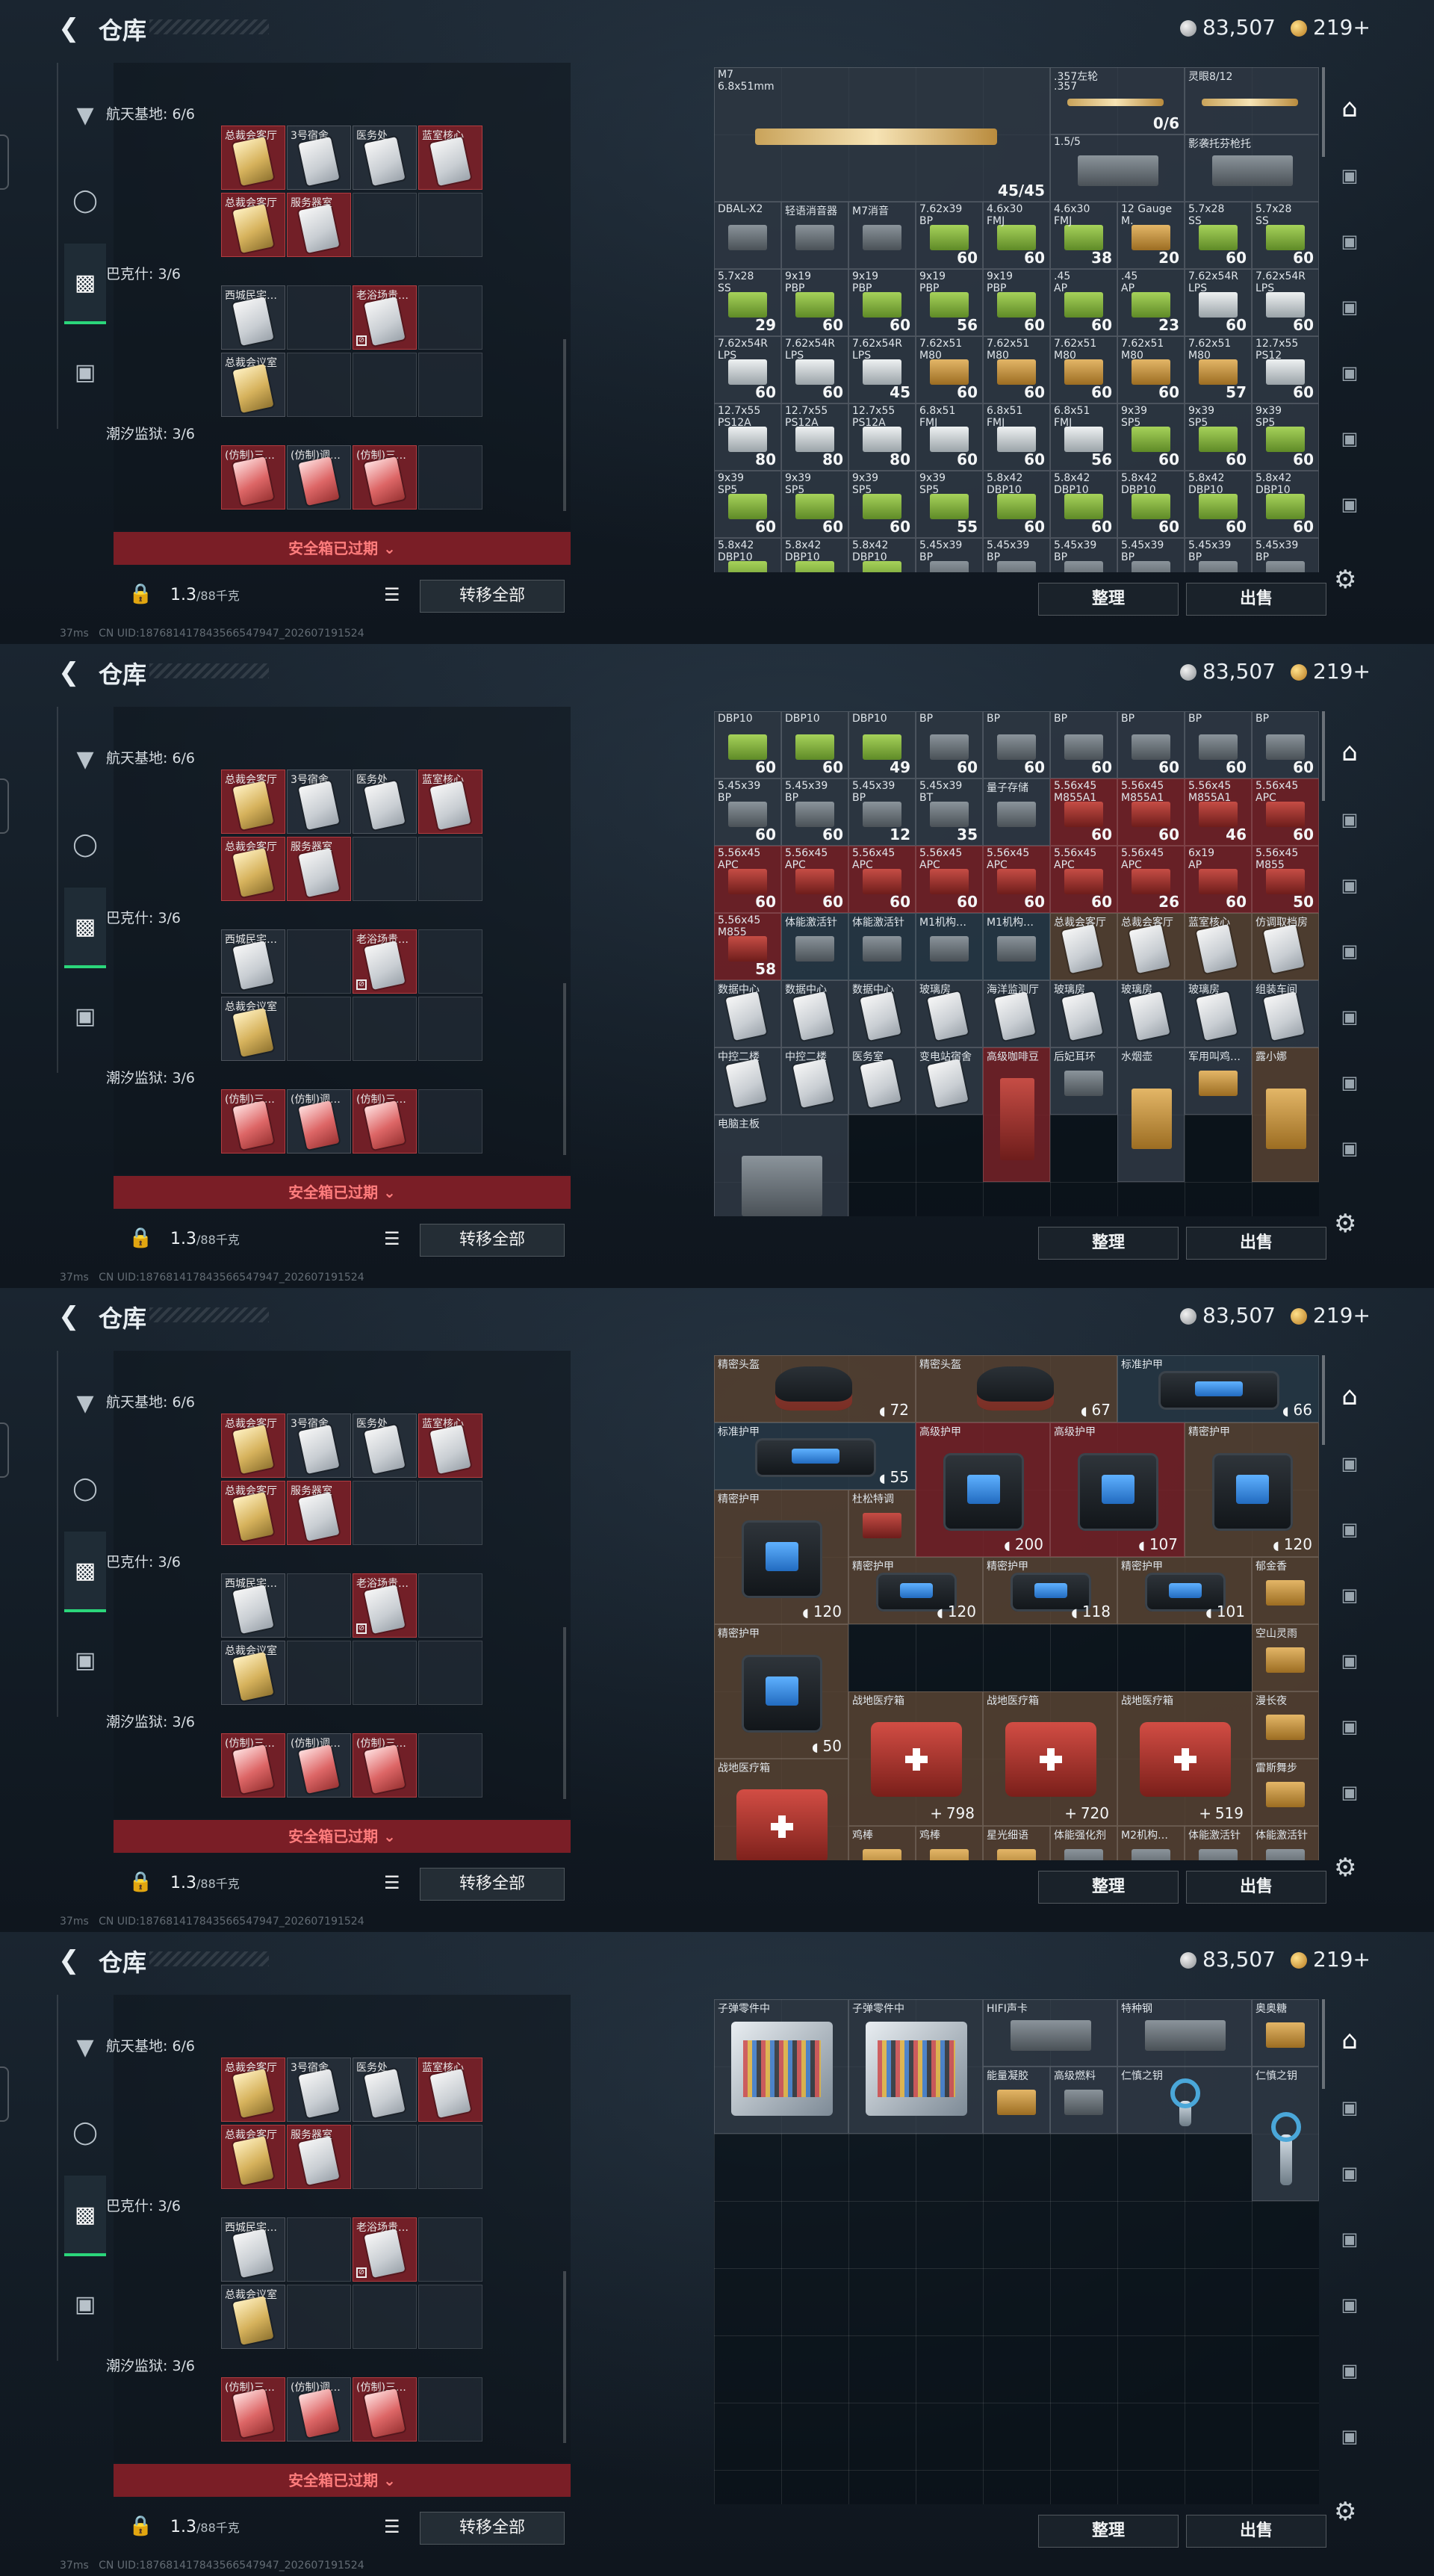 Image resolution: width=1434 pixels, height=2576 pixels. I want to click on inventory-item: 5.45x39 BT 35, so click(949, 812).